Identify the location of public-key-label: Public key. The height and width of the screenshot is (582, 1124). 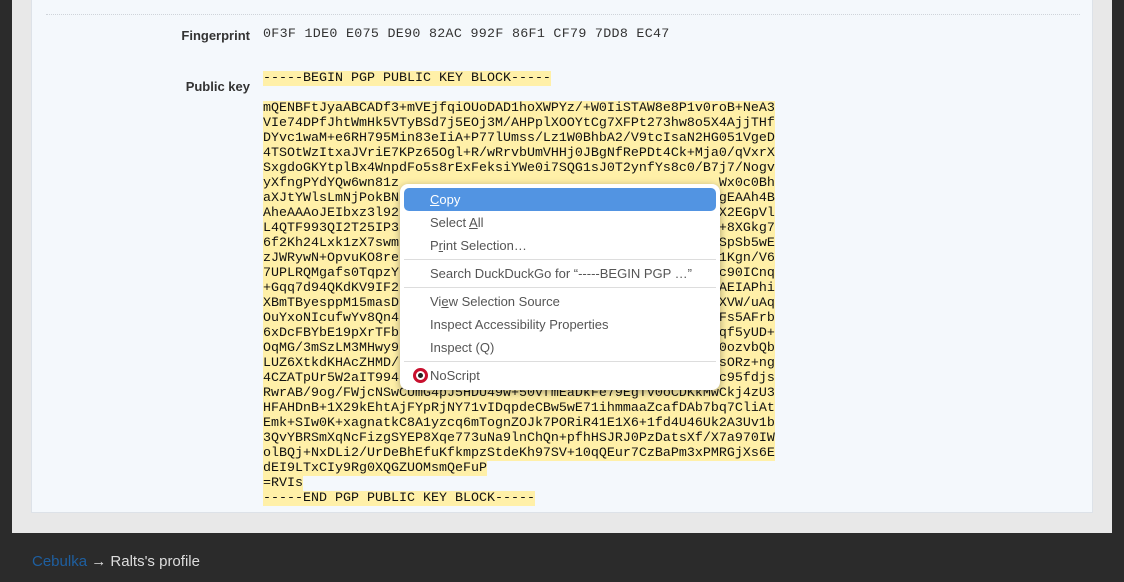
(217, 86).